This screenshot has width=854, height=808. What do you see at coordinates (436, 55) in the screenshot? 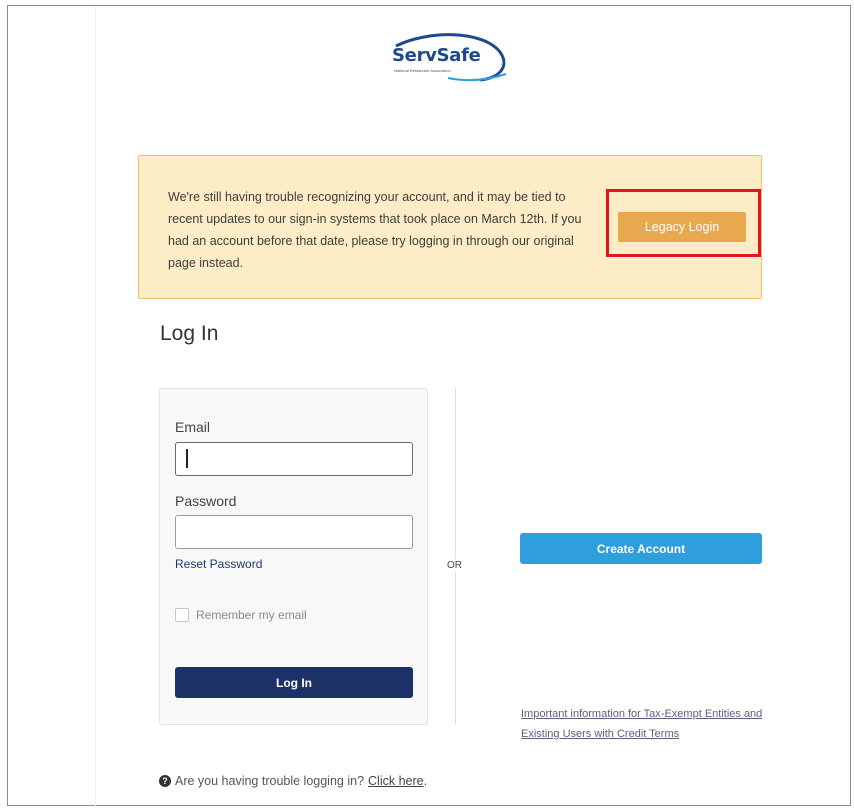
I see `logo-wordmark: ServSafe` at bounding box center [436, 55].